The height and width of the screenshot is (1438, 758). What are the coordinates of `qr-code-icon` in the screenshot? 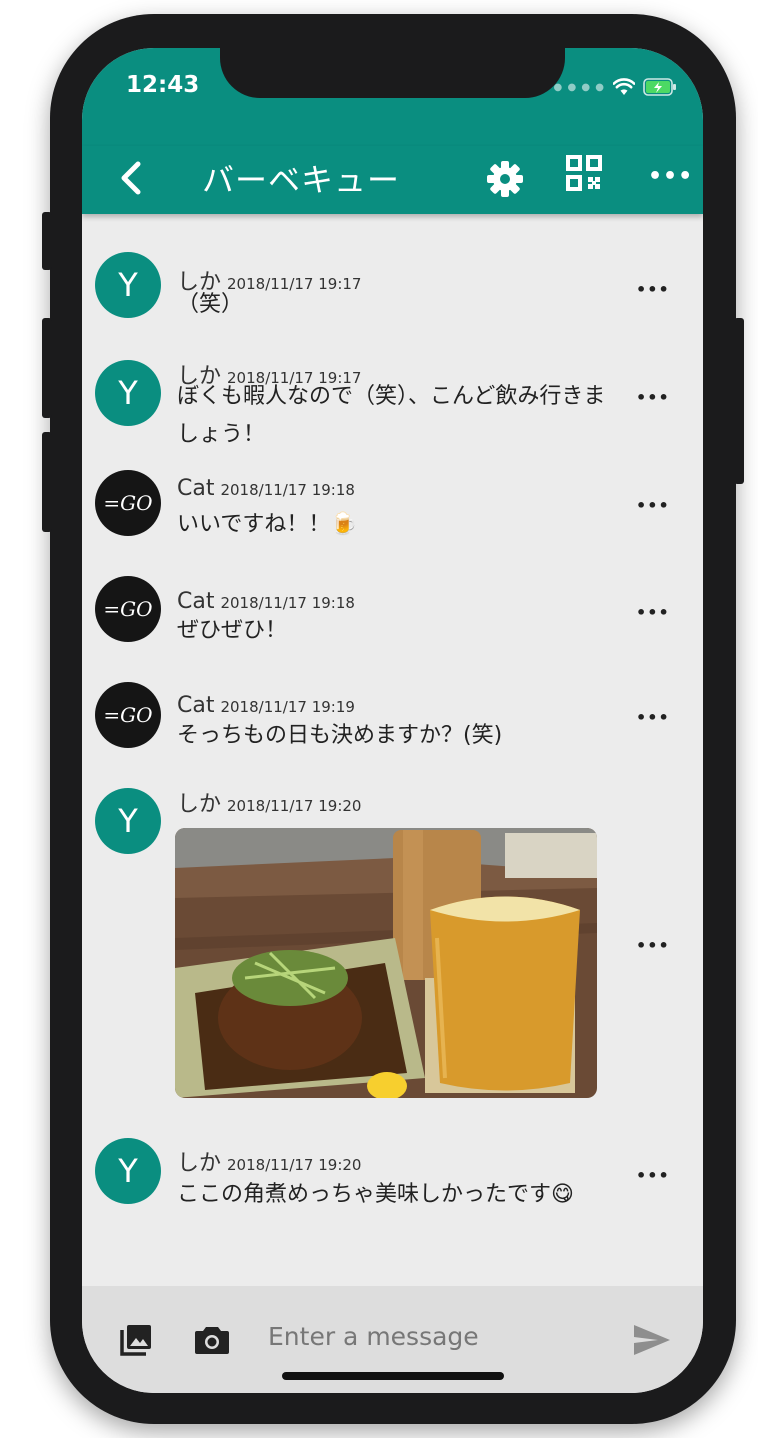 It's located at (584, 173).